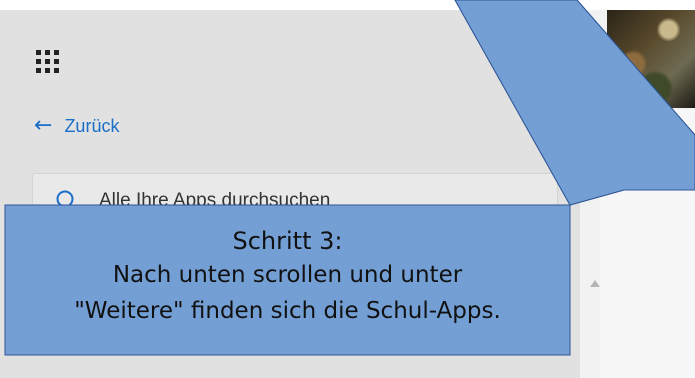 This screenshot has height=378, width=695. Describe the element at coordinates (287, 275) in the screenshot. I see `callout-line-1: Nach unten scrollen und unter` at that location.